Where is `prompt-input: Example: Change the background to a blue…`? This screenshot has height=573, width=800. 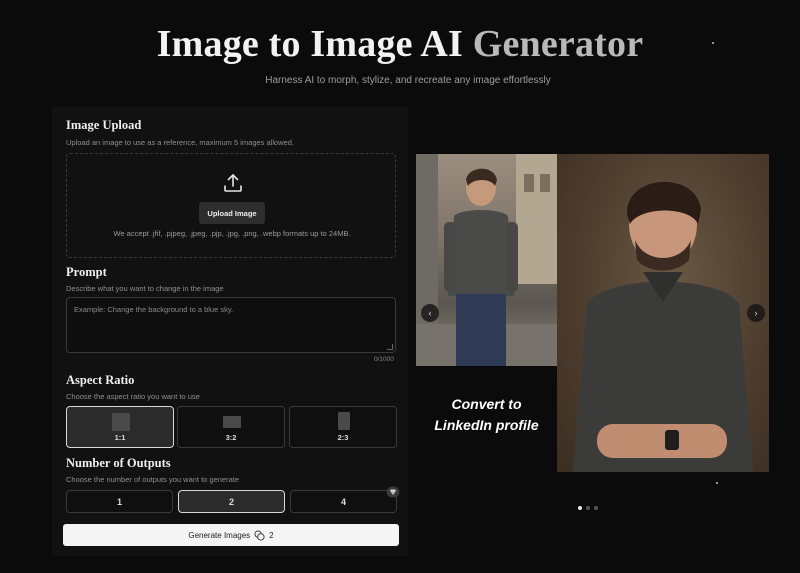 prompt-input: Example: Change the background to a blue… is located at coordinates (231, 325).